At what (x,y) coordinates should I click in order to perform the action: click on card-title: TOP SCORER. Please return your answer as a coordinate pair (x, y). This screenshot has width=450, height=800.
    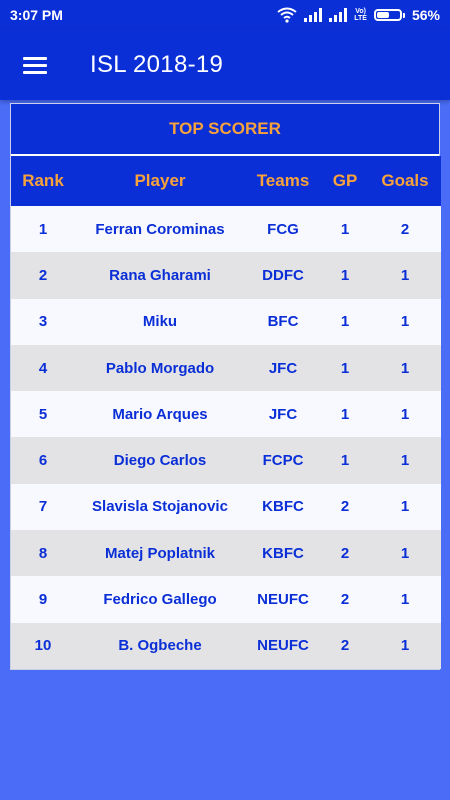
    Looking at the image, I should click on (225, 130).